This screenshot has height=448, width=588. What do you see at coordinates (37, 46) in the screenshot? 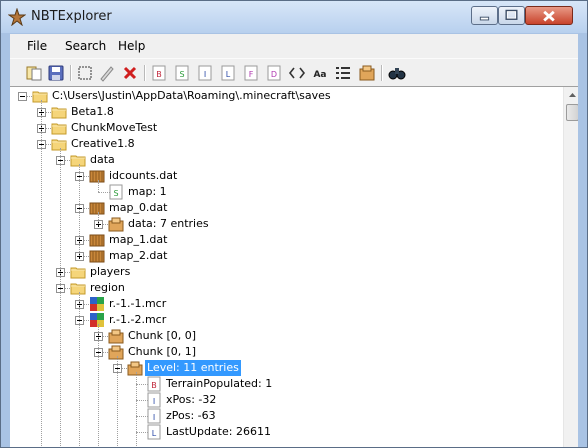
I see `menu-file: File` at bounding box center [37, 46].